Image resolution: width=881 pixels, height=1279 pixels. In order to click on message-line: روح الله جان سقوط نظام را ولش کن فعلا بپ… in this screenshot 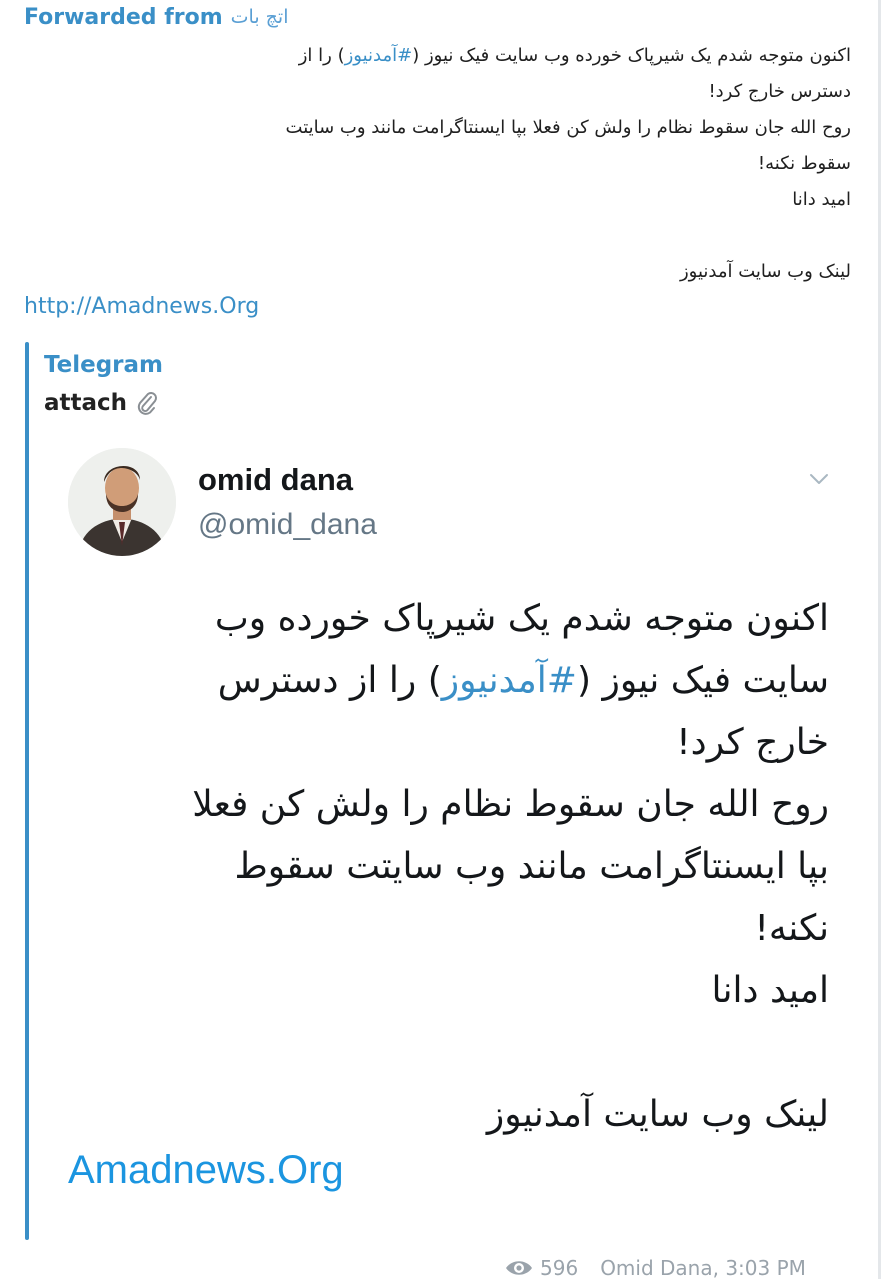, I will do `click(568, 127)`.